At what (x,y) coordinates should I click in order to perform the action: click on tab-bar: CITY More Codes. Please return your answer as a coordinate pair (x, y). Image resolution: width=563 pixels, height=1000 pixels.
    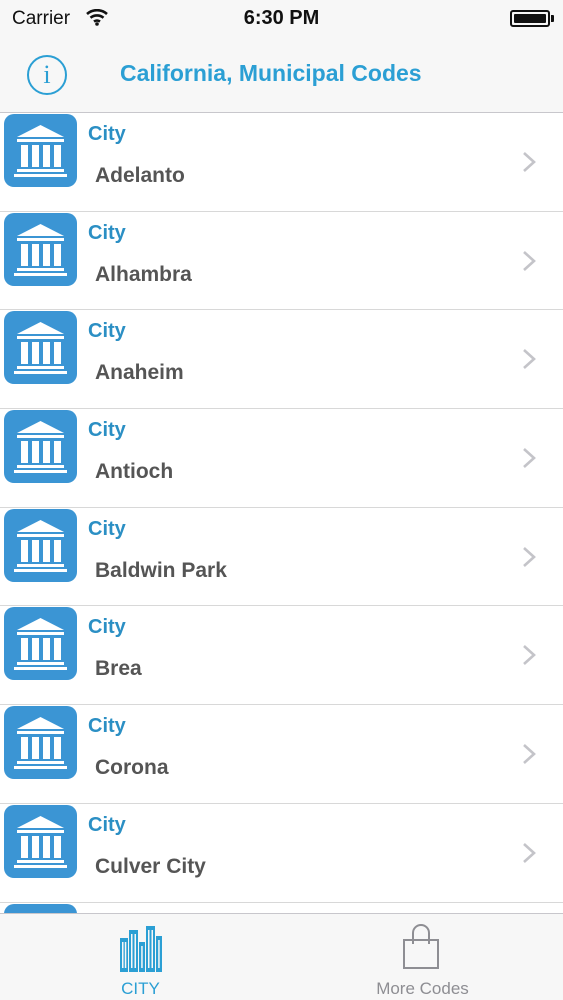
    Looking at the image, I should click on (281, 956).